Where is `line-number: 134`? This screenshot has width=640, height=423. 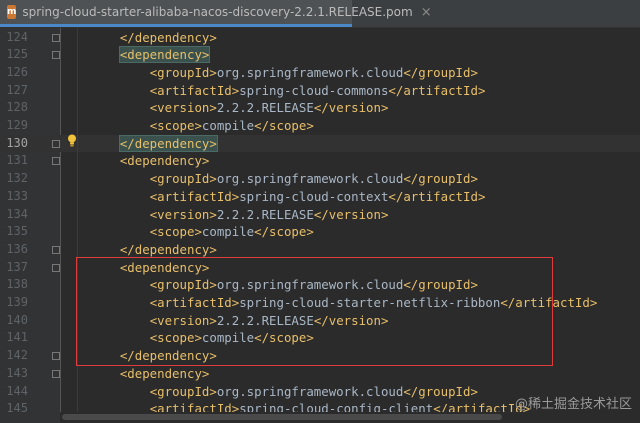
line-number: 134 is located at coordinates (17, 213).